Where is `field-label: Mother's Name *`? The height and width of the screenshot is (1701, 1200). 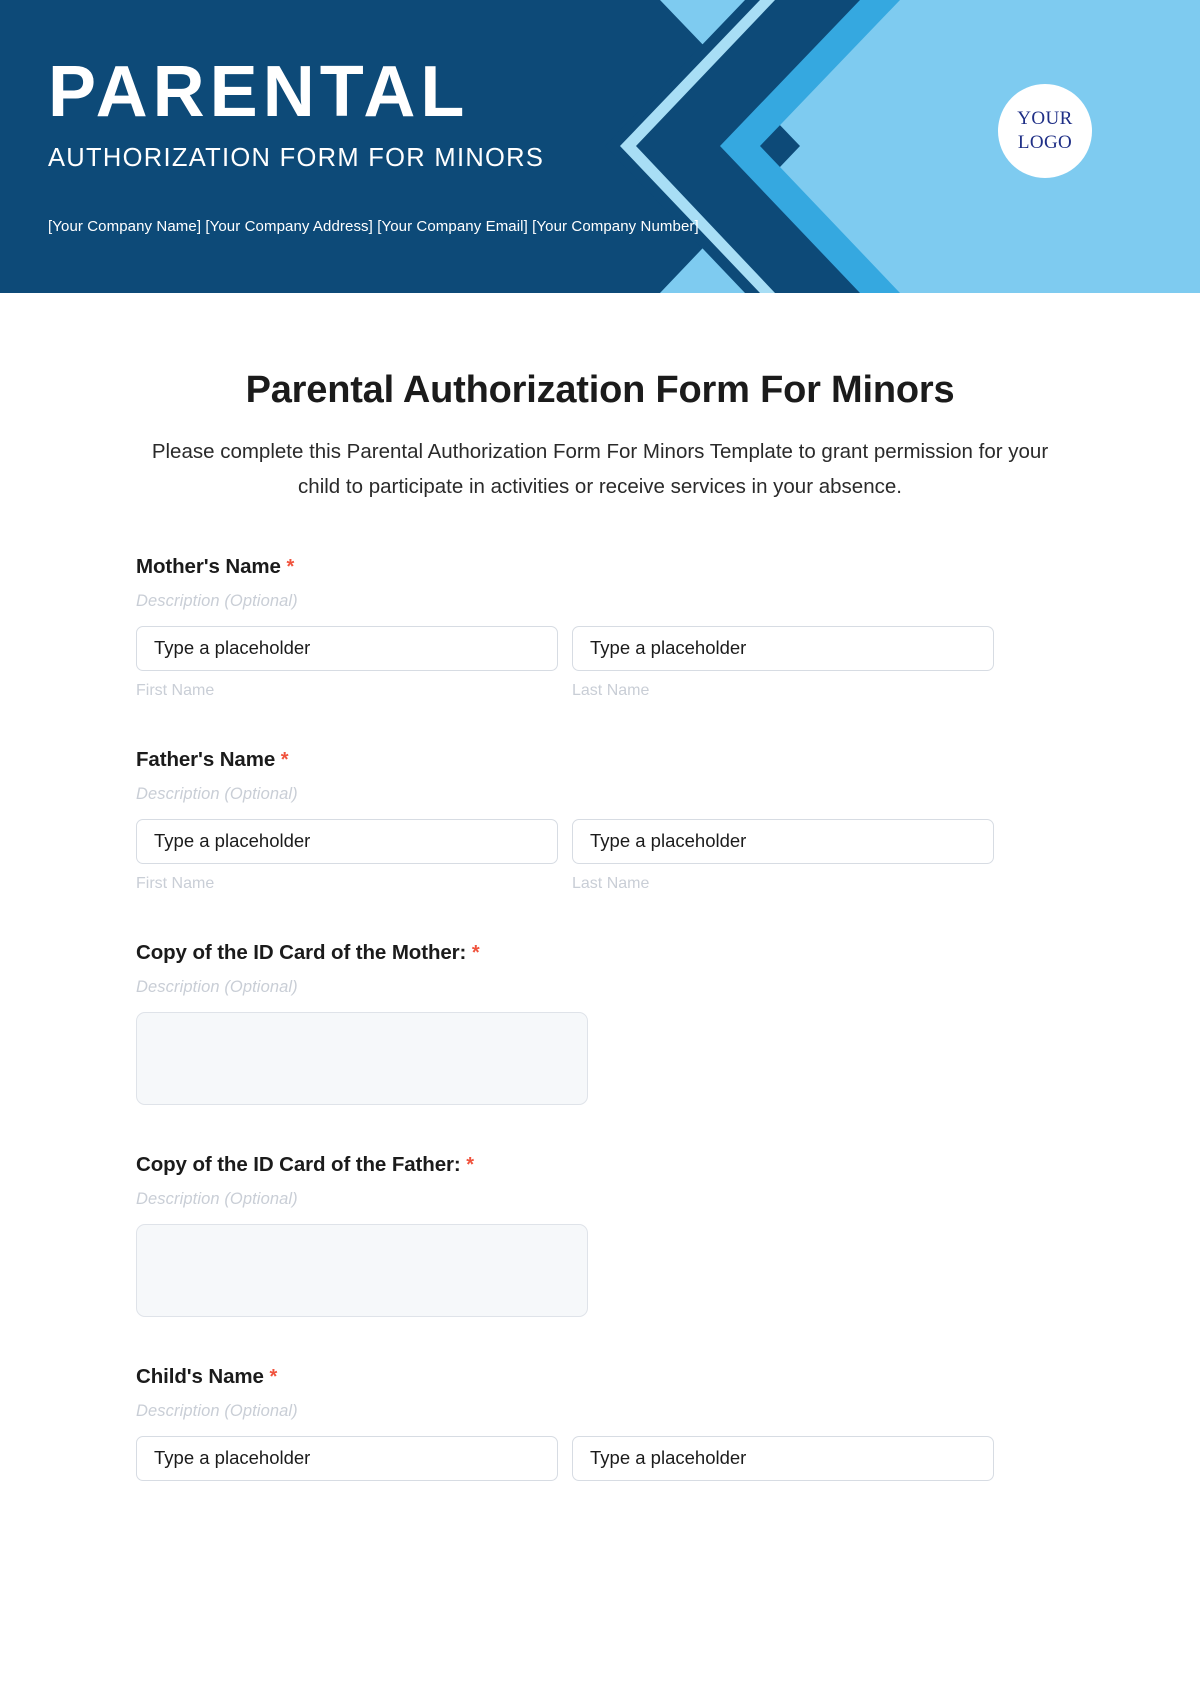
field-label: Mother's Name * is located at coordinates (600, 567).